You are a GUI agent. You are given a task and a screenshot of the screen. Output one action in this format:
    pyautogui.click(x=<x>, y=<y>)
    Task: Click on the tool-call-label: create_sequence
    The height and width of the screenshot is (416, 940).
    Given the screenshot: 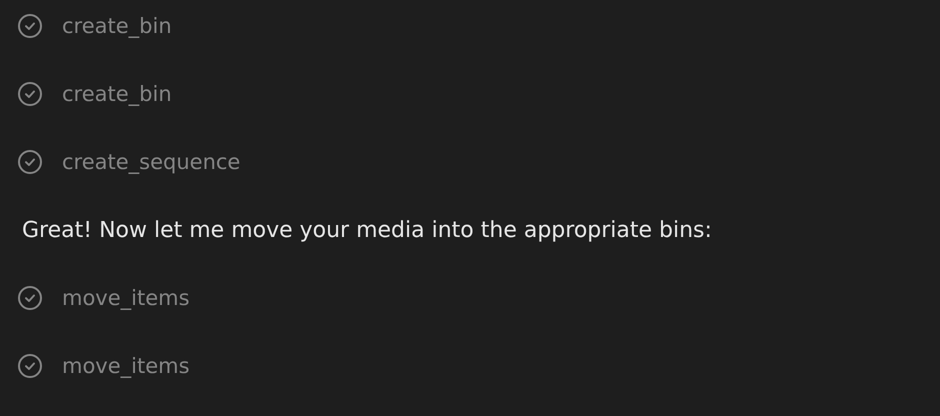 What is the action you would take?
    pyautogui.click(x=151, y=162)
    